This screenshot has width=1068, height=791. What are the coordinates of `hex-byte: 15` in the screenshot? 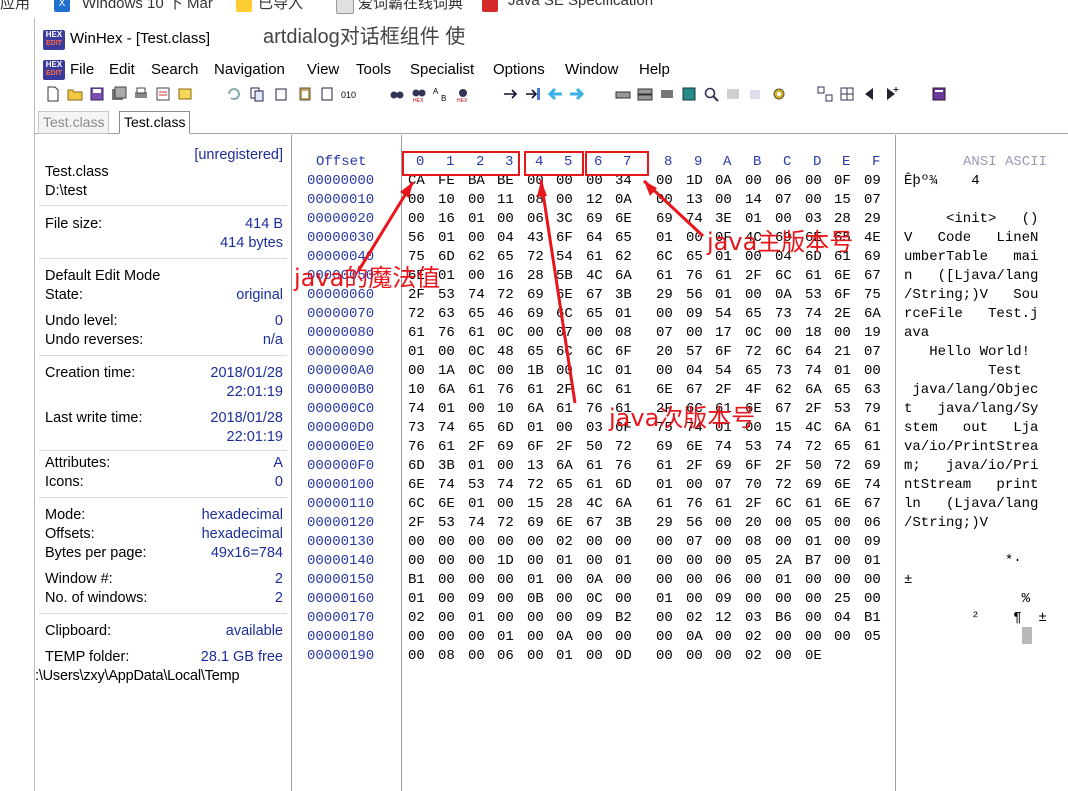 It's located at (535, 504).